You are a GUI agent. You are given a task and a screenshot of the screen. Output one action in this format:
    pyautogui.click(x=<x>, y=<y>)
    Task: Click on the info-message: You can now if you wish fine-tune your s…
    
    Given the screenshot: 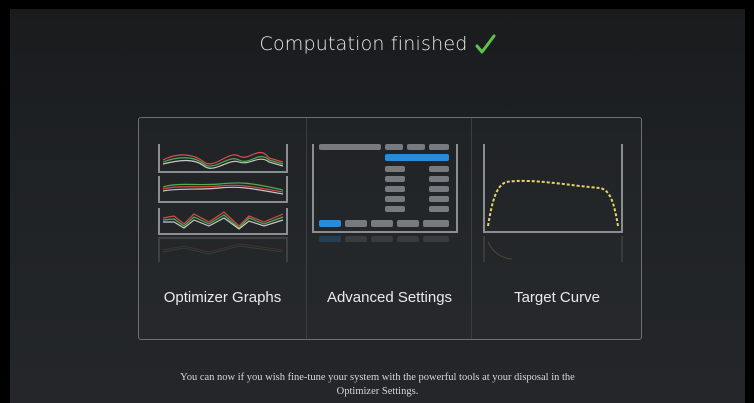 What is the action you would take?
    pyautogui.click(x=377, y=385)
    